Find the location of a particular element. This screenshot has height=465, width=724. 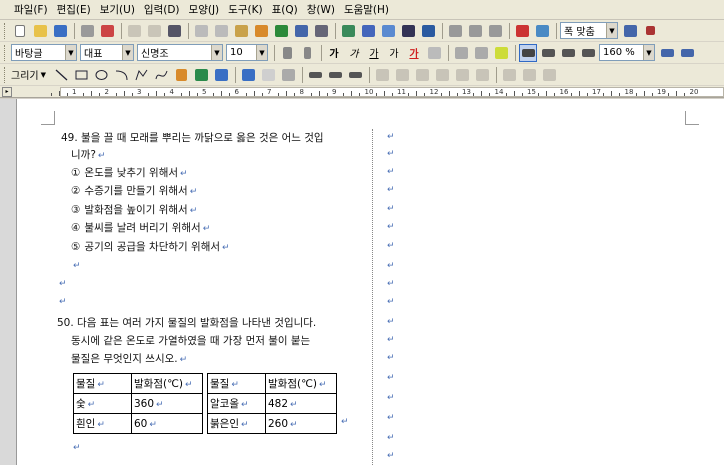

line-style-button is located at coordinates (315, 75).